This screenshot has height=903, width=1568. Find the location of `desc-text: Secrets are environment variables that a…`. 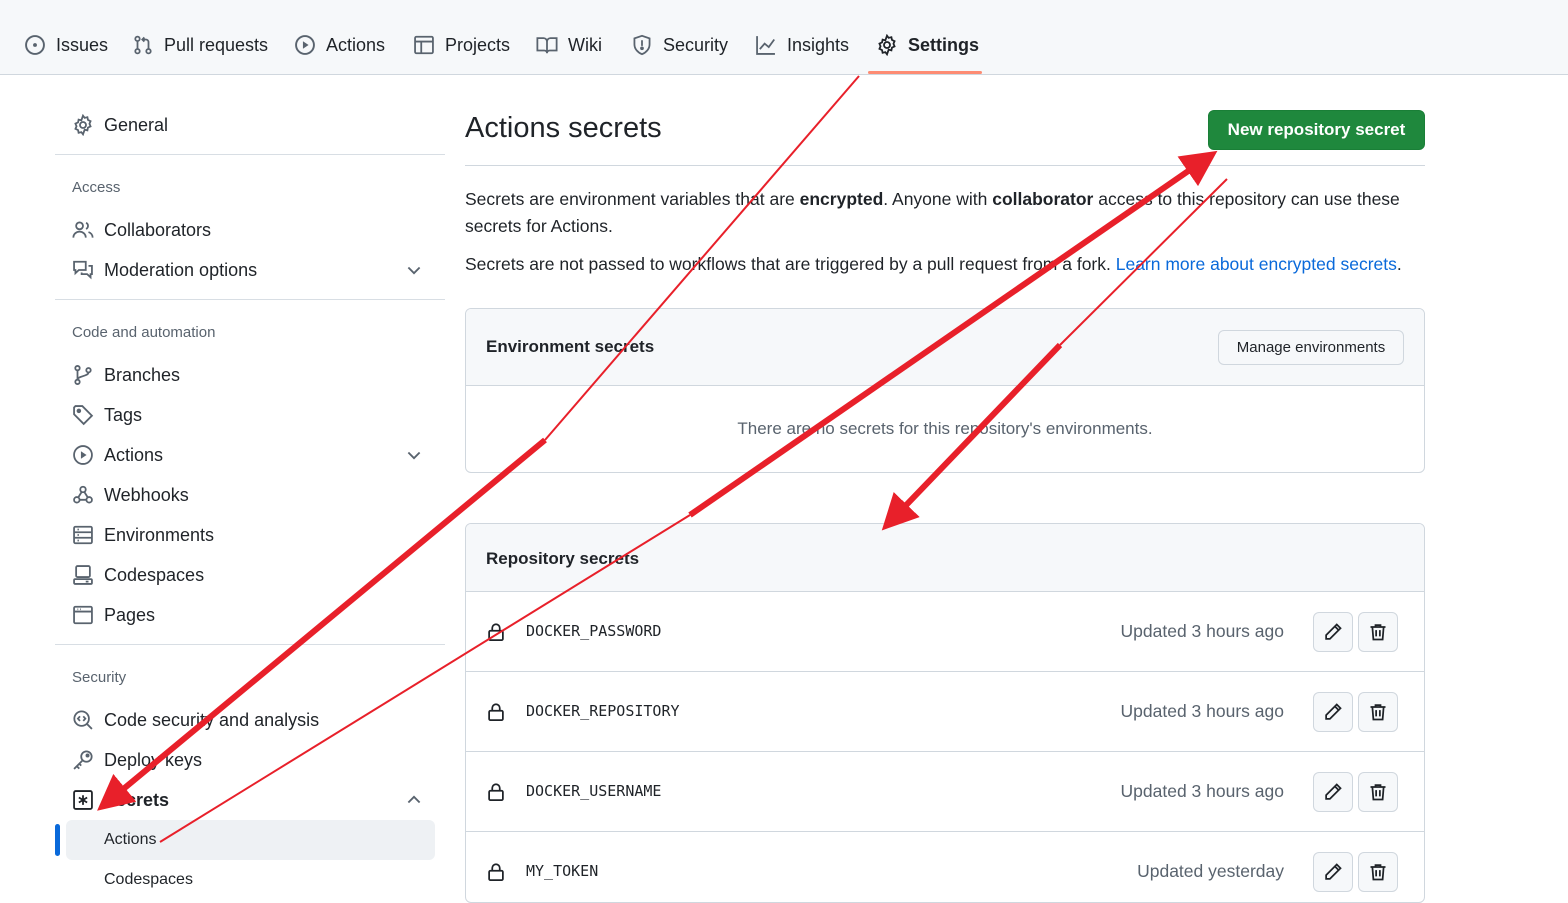

desc-text: Secrets are environment variables that a… is located at coordinates (632, 199).